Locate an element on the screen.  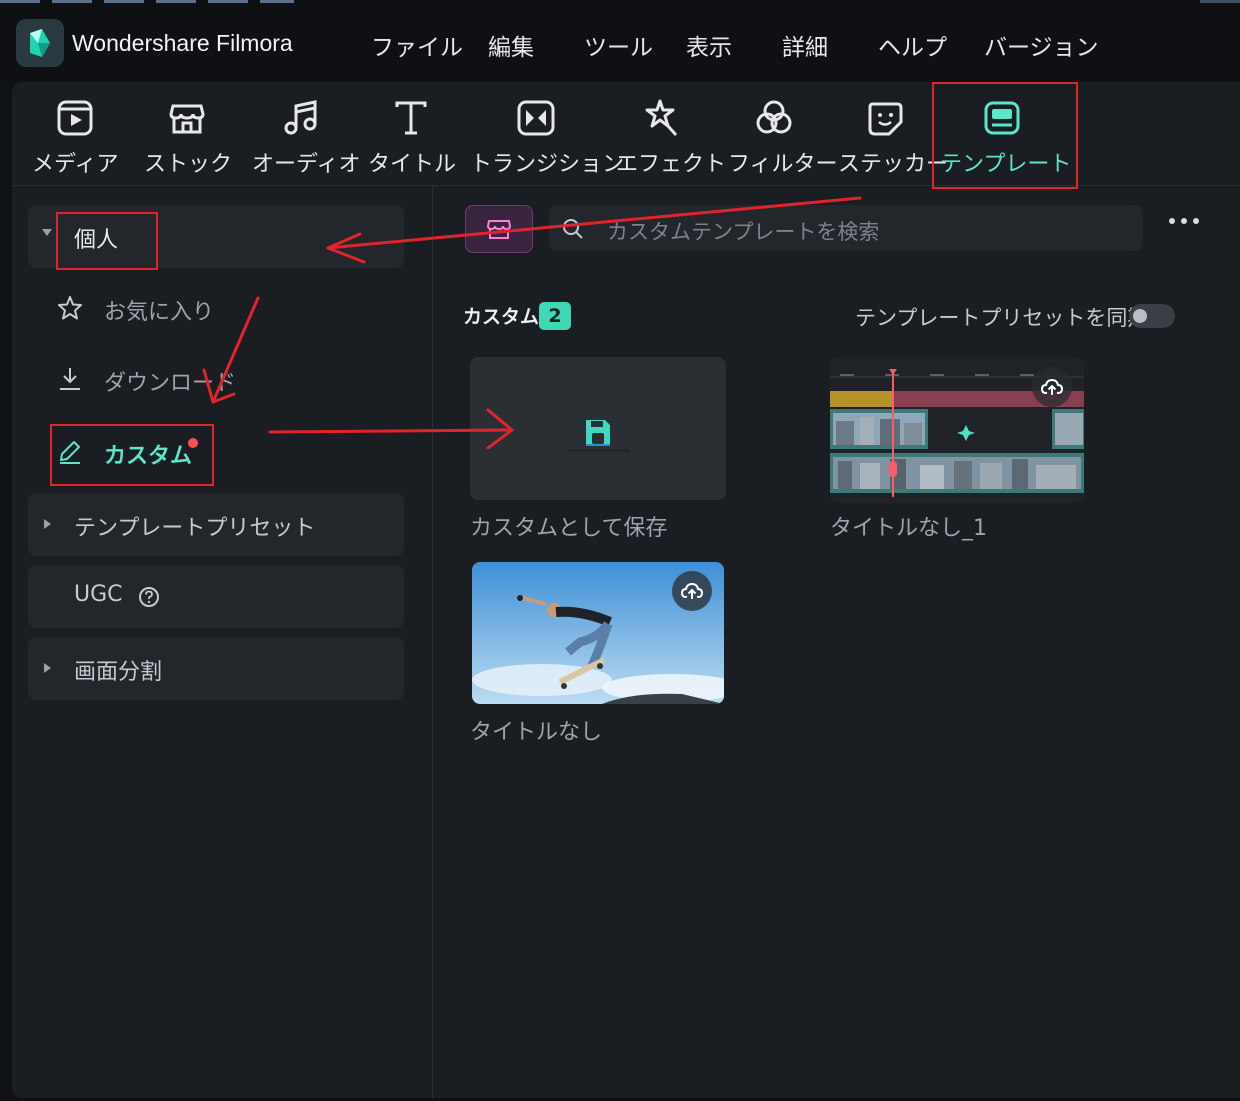
annotation-arrows is located at coordinates (532, 323).